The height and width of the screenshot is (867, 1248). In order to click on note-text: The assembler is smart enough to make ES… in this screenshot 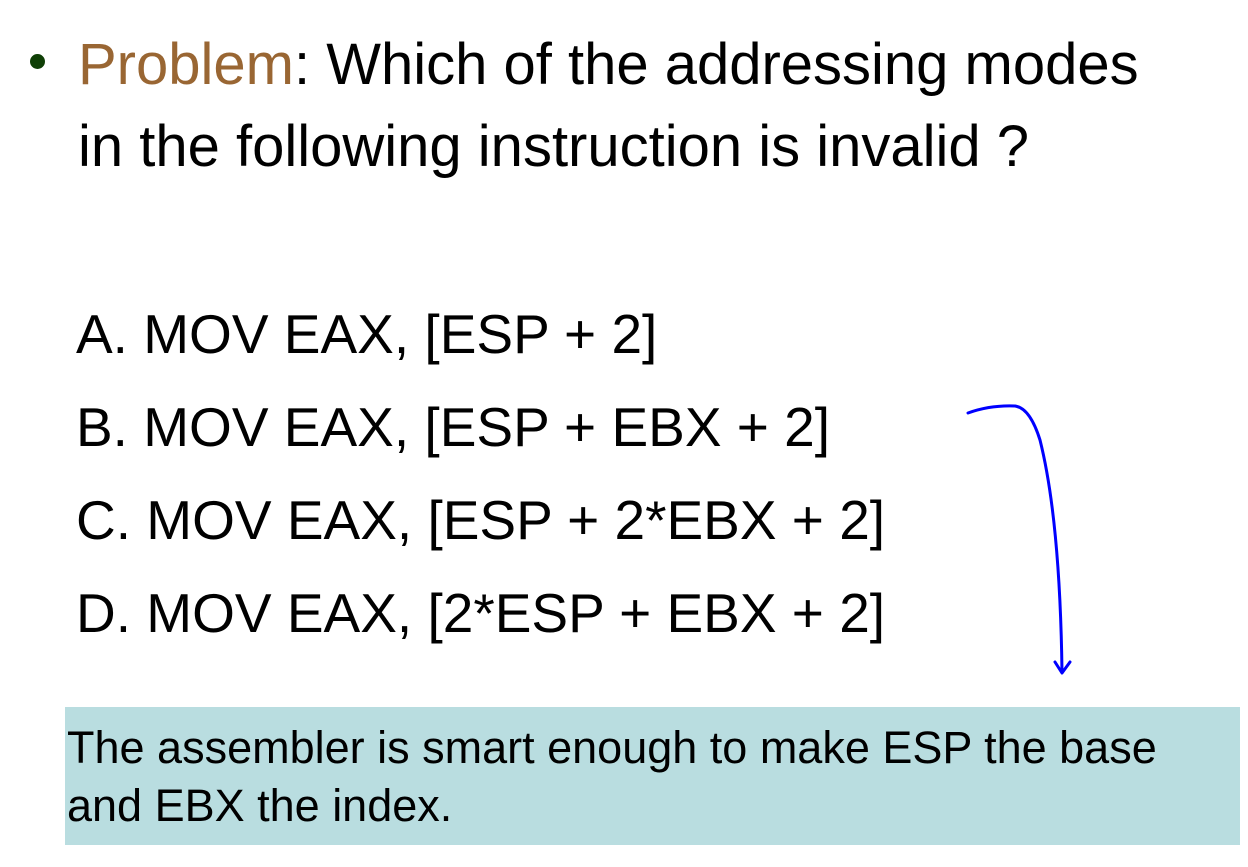, I will do `click(612, 776)`.